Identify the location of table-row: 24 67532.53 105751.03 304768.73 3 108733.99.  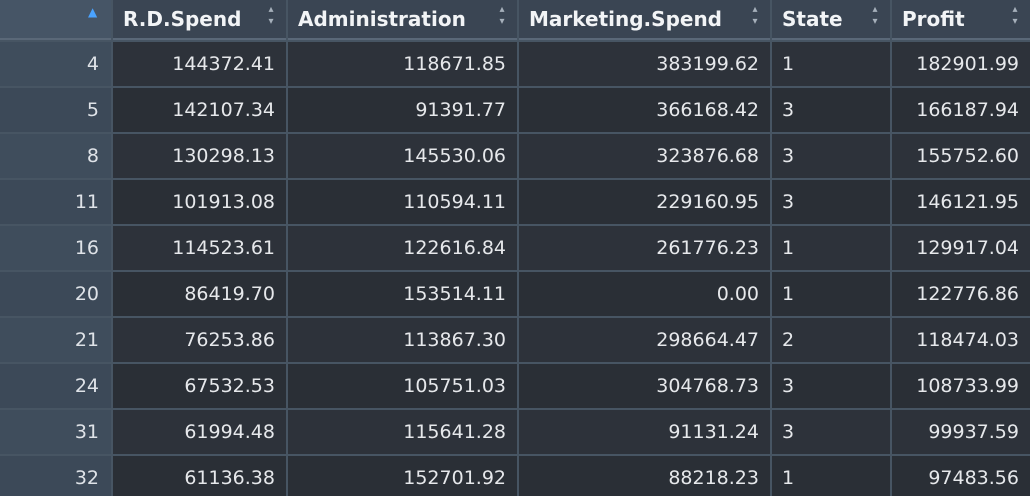
(515, 386).